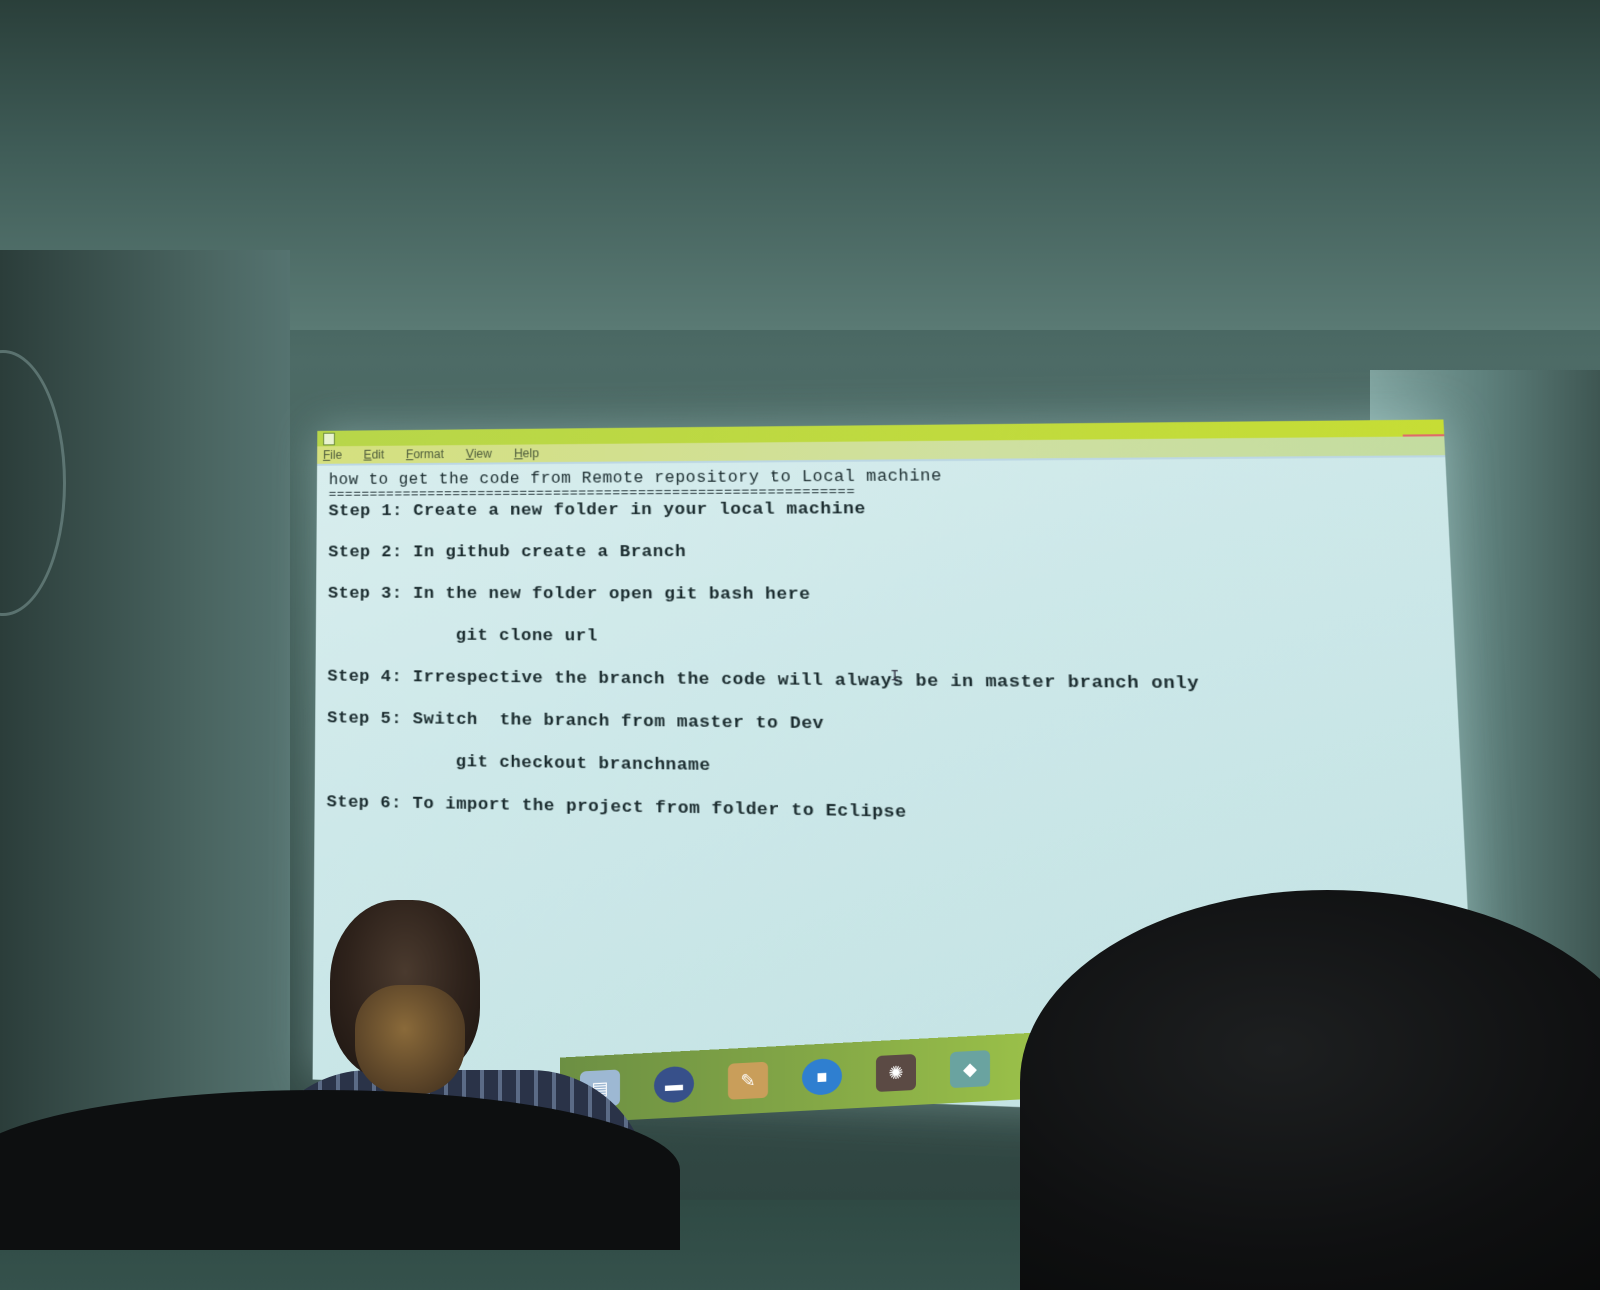 This screenshot has width=1600, height=1290. I want to click on menu-format: Format, so click(425, 454).